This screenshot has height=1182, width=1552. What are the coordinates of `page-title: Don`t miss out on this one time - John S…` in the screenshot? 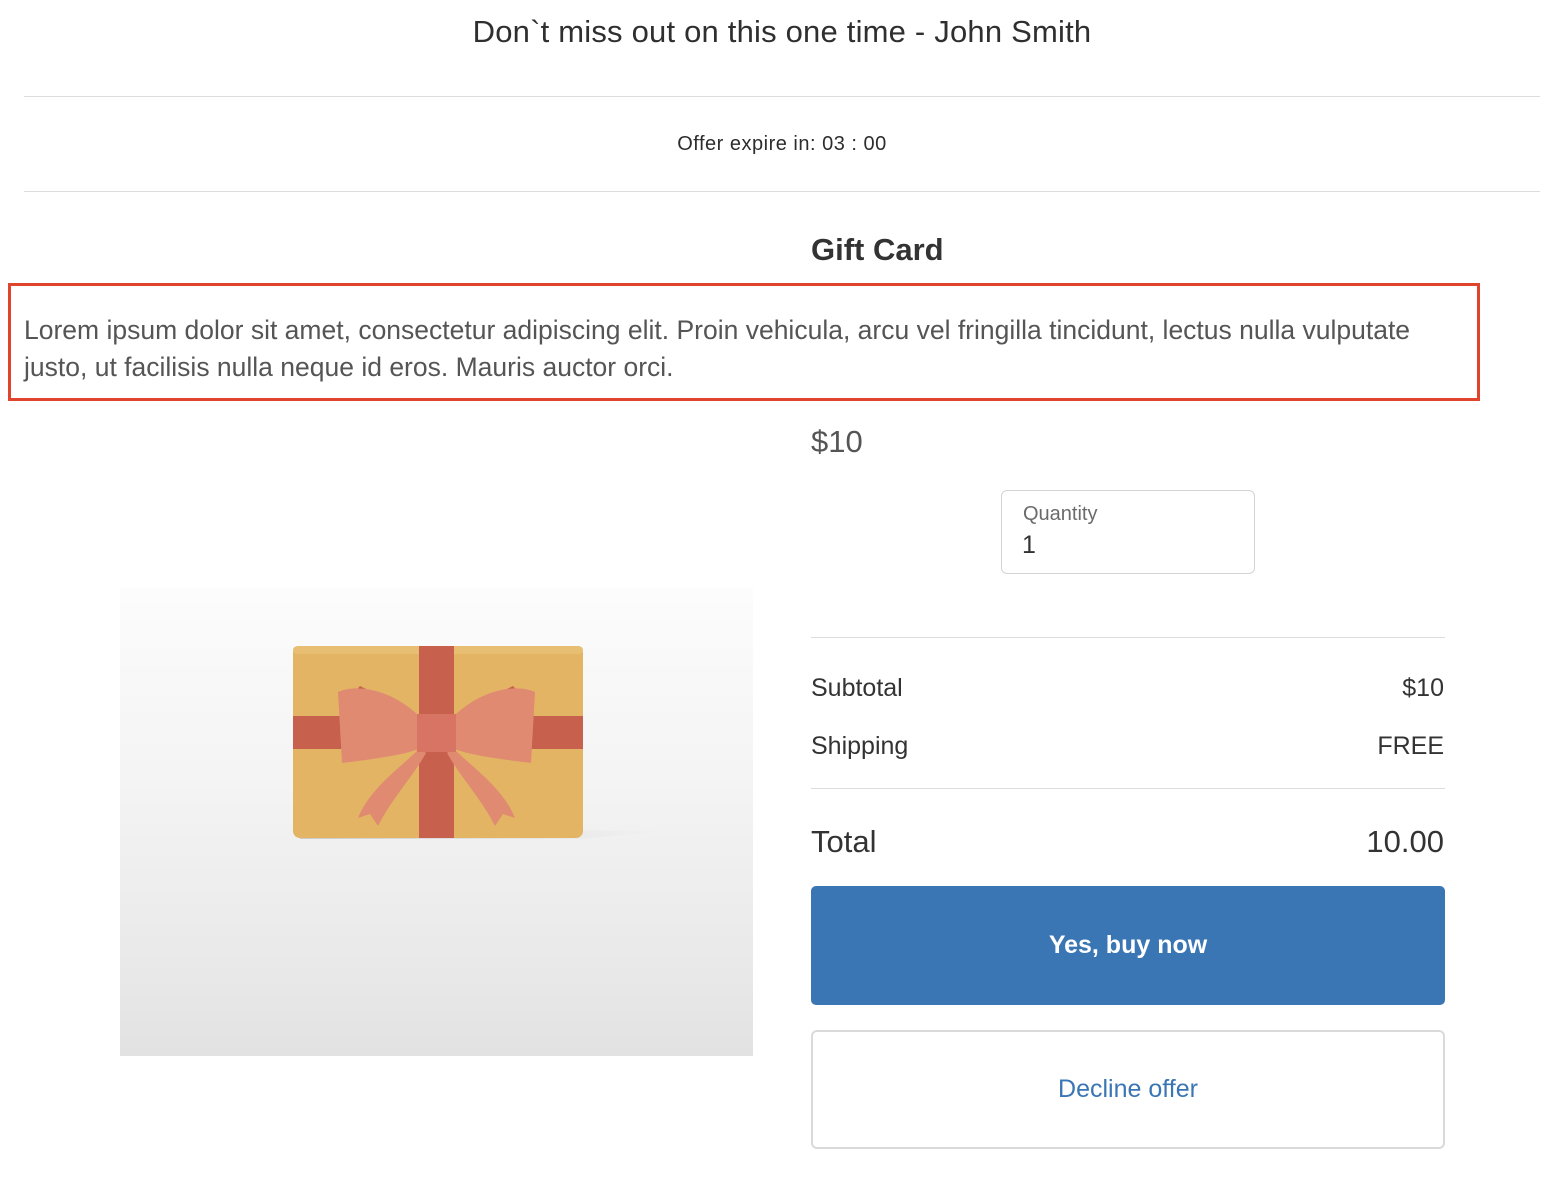 It's located at (782, 31).